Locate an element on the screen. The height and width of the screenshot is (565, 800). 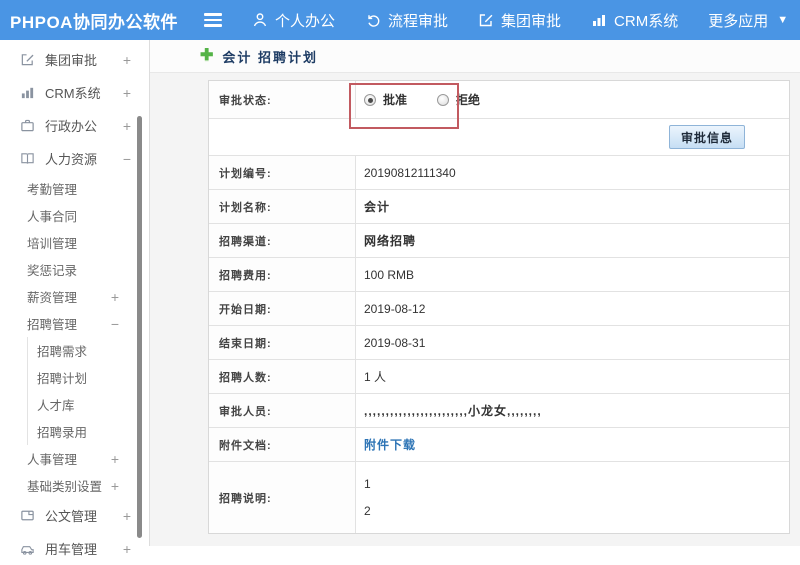
row-recruit-cost: 招聘费用: 100 RMB is located at coordinates (499, 275).